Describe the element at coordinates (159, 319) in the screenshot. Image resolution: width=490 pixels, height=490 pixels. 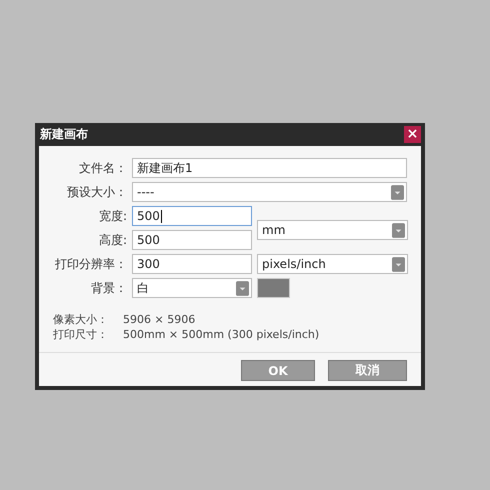
I see `info-value: 5906 × 5906` at that location.